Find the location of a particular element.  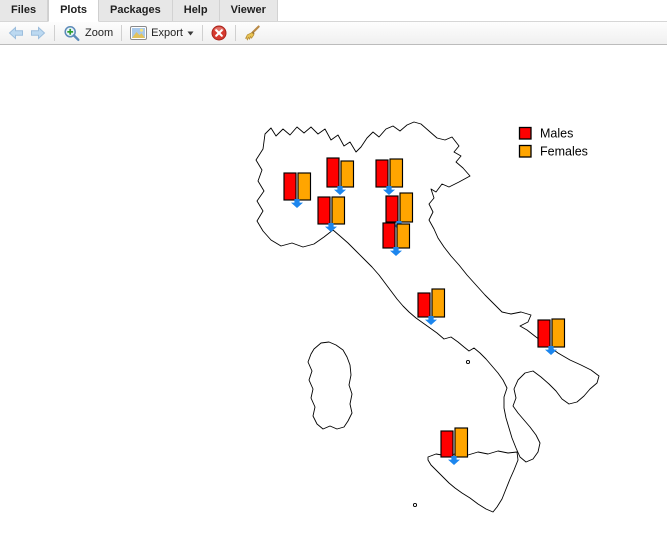

forward-arrow-icon is located at coordinates (38, 33).